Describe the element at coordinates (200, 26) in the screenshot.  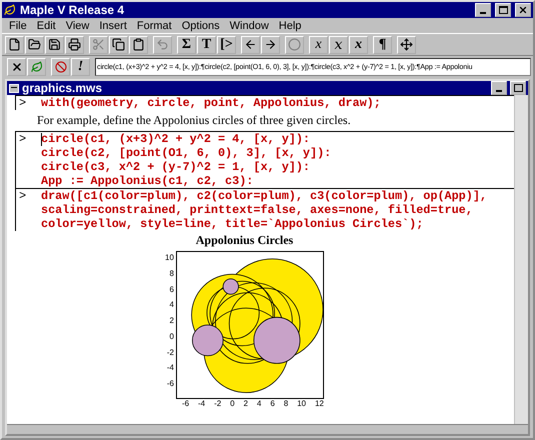
I see `menu-item: Options` at that location.